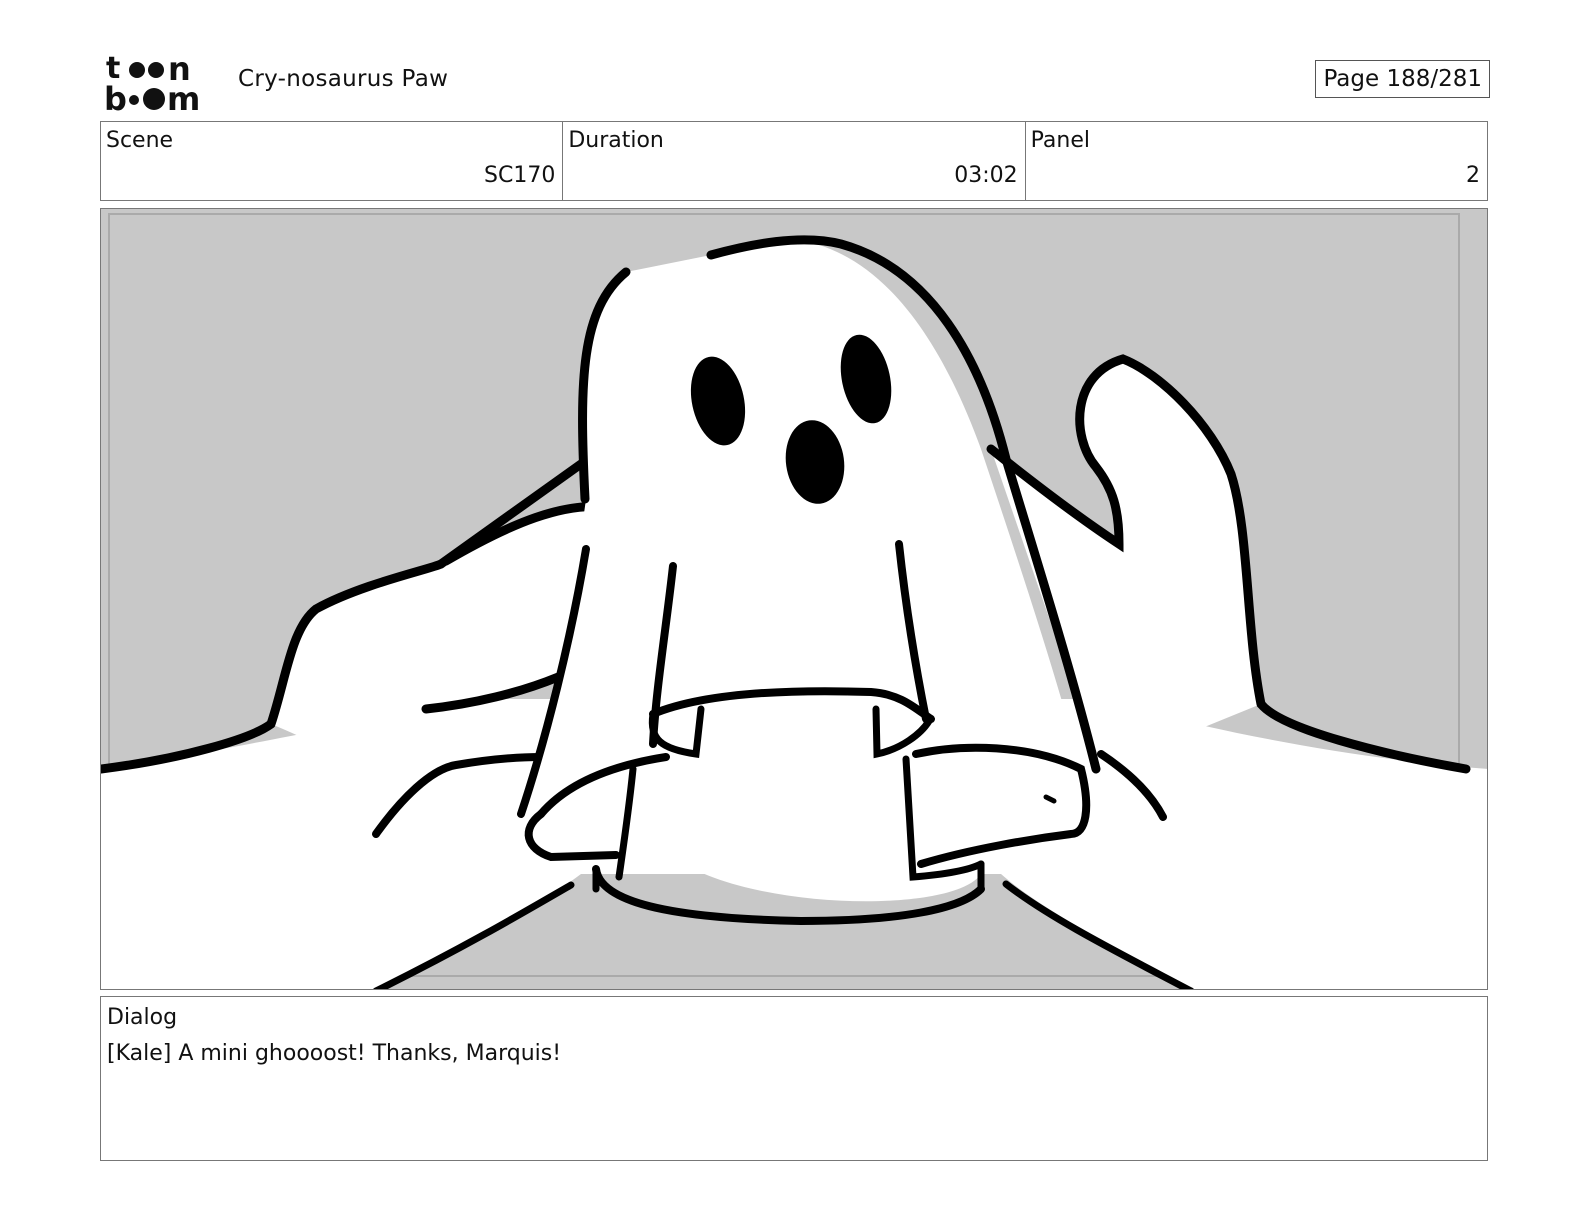 This screenshot has height=1224, width=1584. What do you see at coordinates (986, 175) in the screenshot?
I see `duration-value: 03:02` at bounding box center [986, 175].